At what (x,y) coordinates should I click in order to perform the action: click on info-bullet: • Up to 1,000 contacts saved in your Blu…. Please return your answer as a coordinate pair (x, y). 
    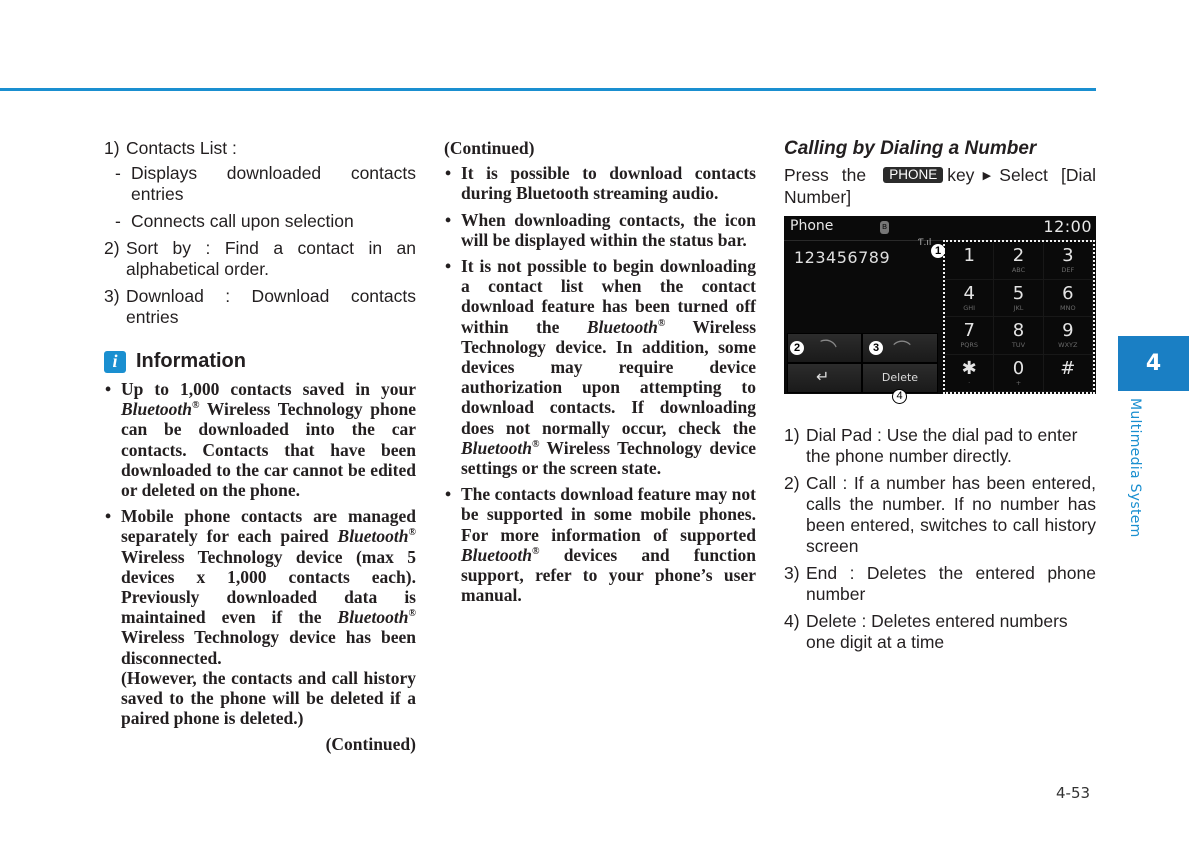
    Looking at the image, I should click on (260, 440).